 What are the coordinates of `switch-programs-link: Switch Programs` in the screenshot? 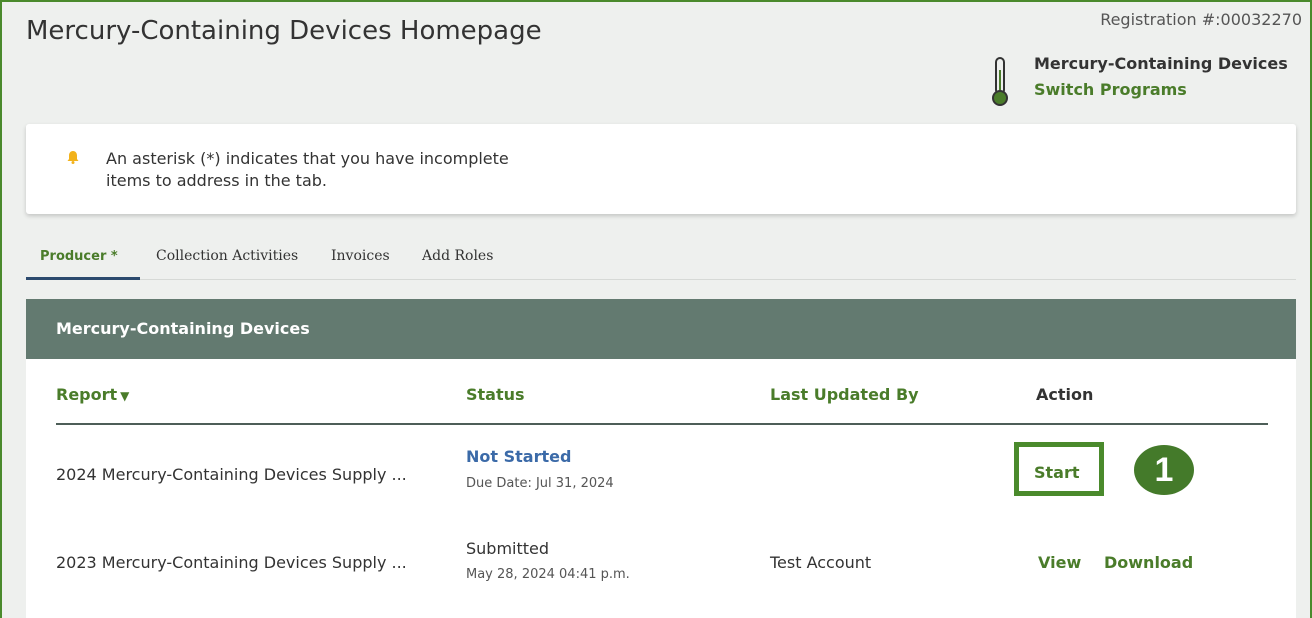 It's located at (1110, 89).